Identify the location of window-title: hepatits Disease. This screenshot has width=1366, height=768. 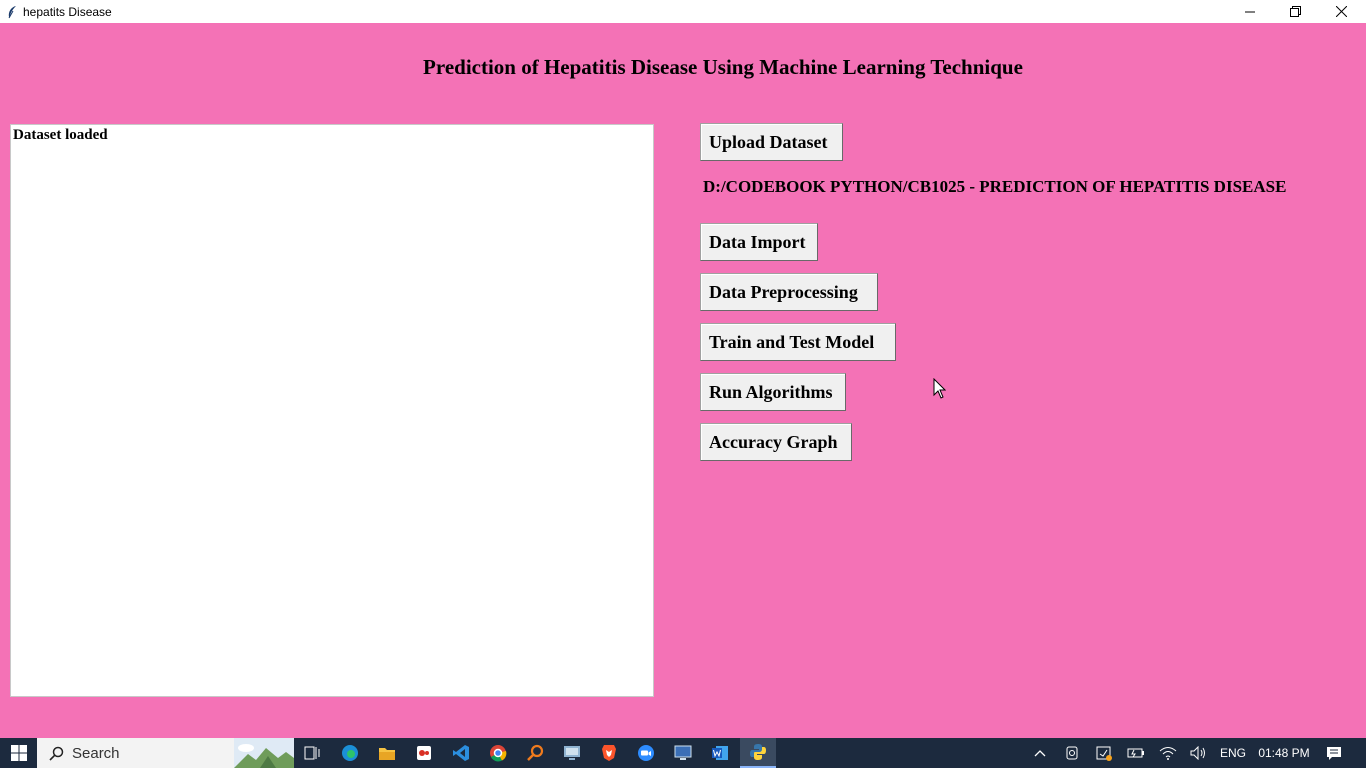
(67, 11).